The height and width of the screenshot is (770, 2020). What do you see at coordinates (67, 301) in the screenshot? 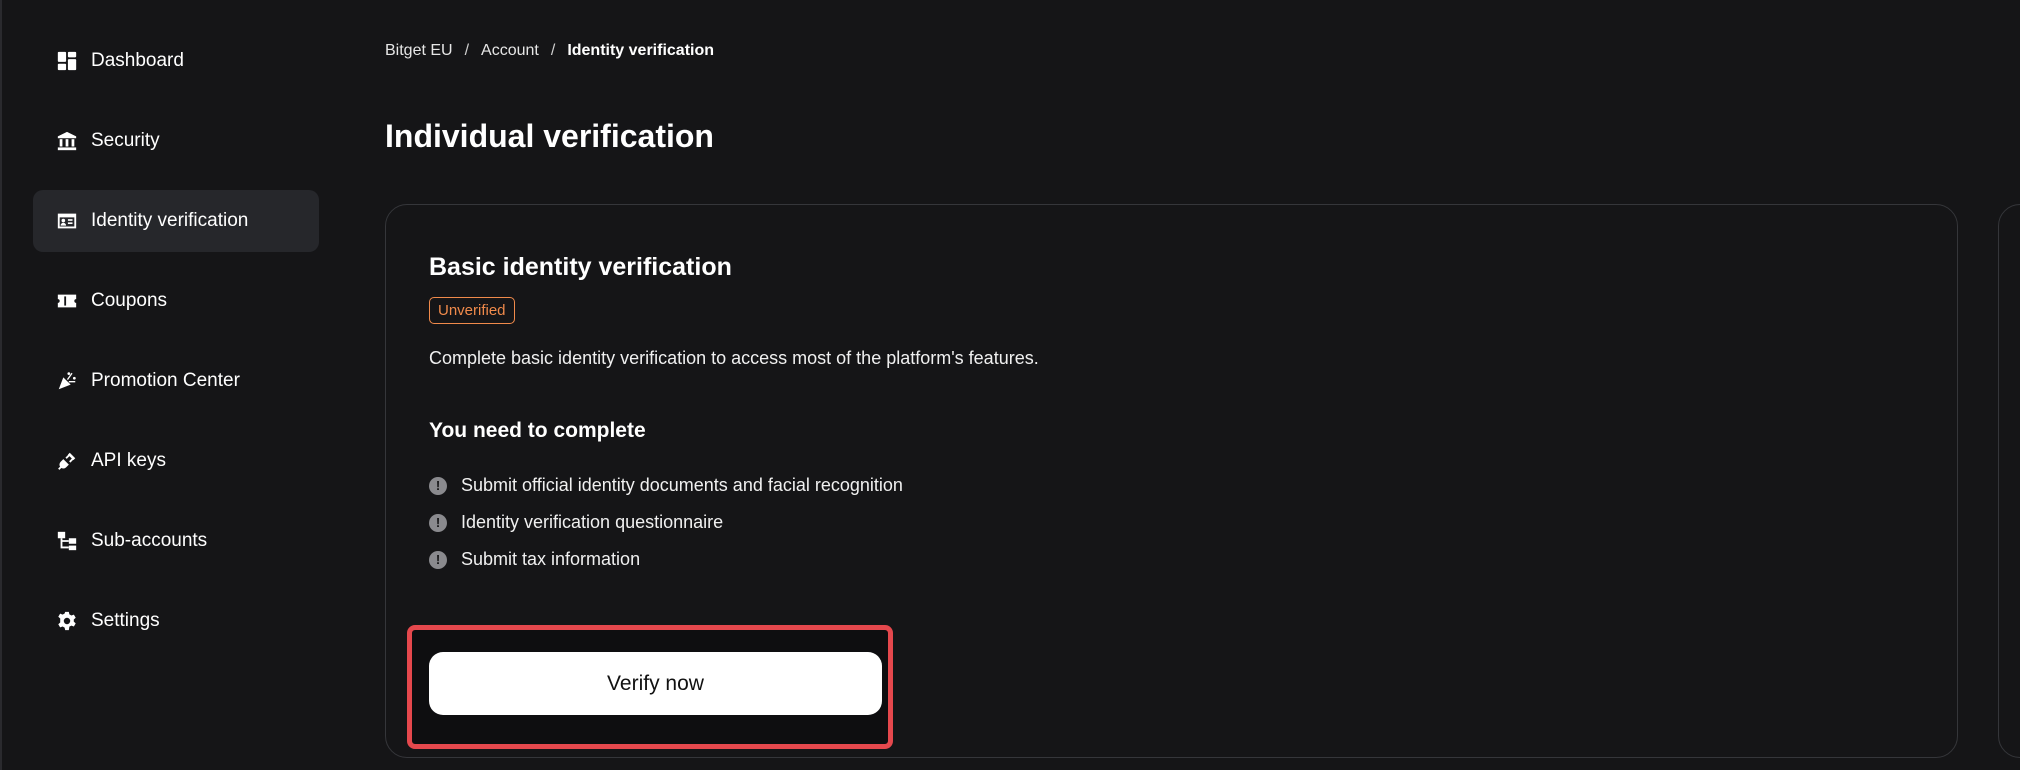
I see `ticket-icon` at bounding box center [67, 301].